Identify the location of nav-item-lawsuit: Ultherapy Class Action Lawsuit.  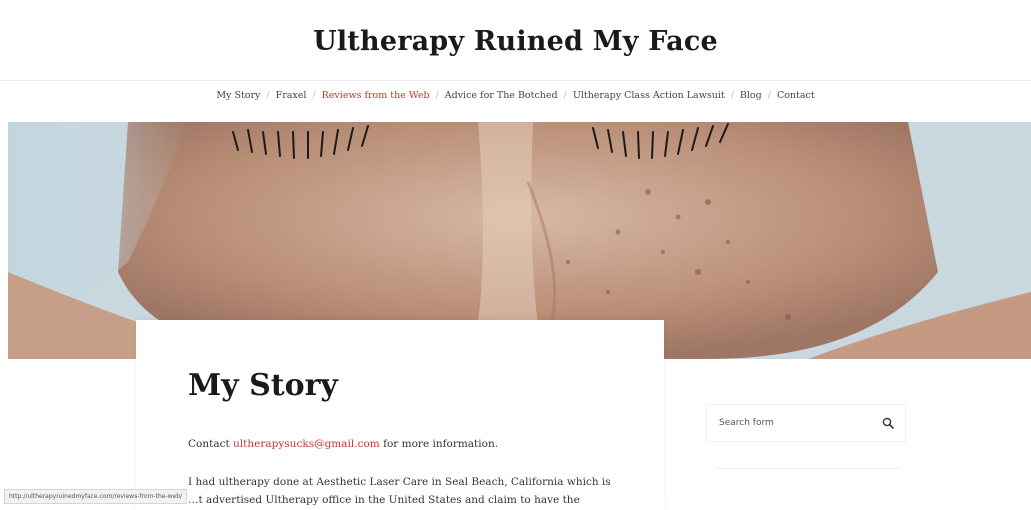
(649, 95).